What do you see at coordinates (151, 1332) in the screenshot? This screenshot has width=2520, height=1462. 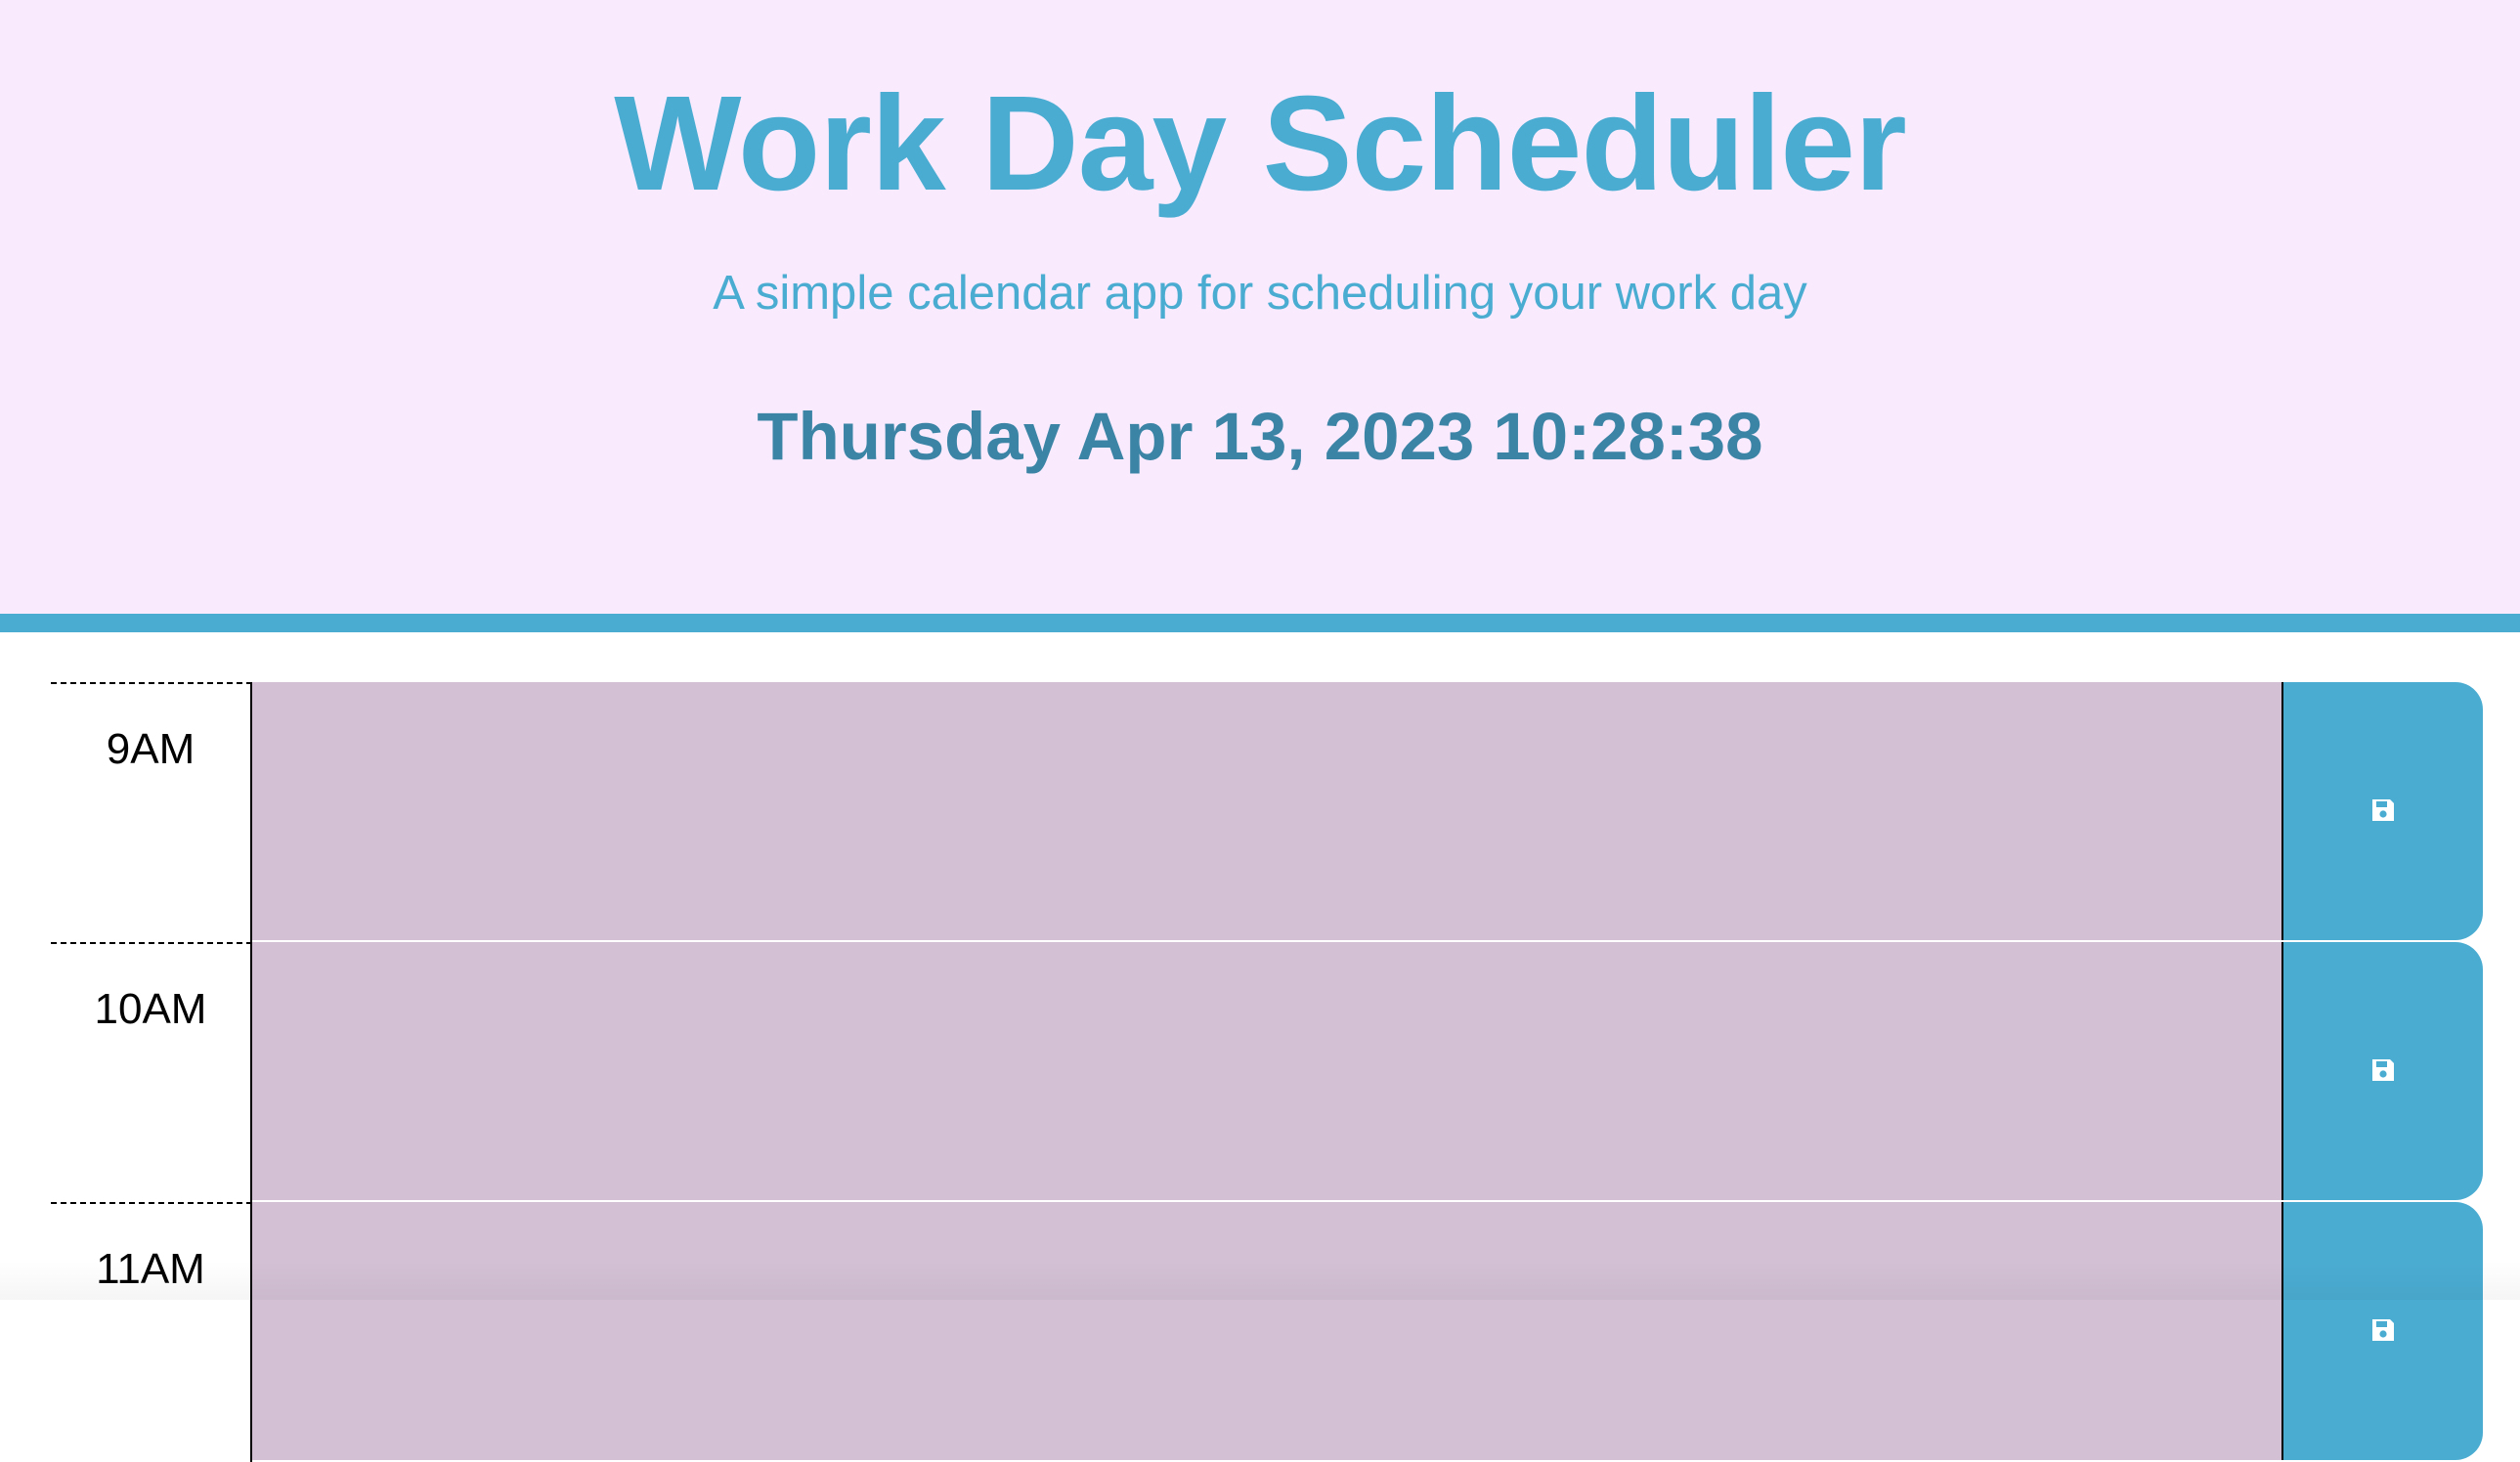 I see `hour-label: 11AM` at bounding box center [151, 1332].